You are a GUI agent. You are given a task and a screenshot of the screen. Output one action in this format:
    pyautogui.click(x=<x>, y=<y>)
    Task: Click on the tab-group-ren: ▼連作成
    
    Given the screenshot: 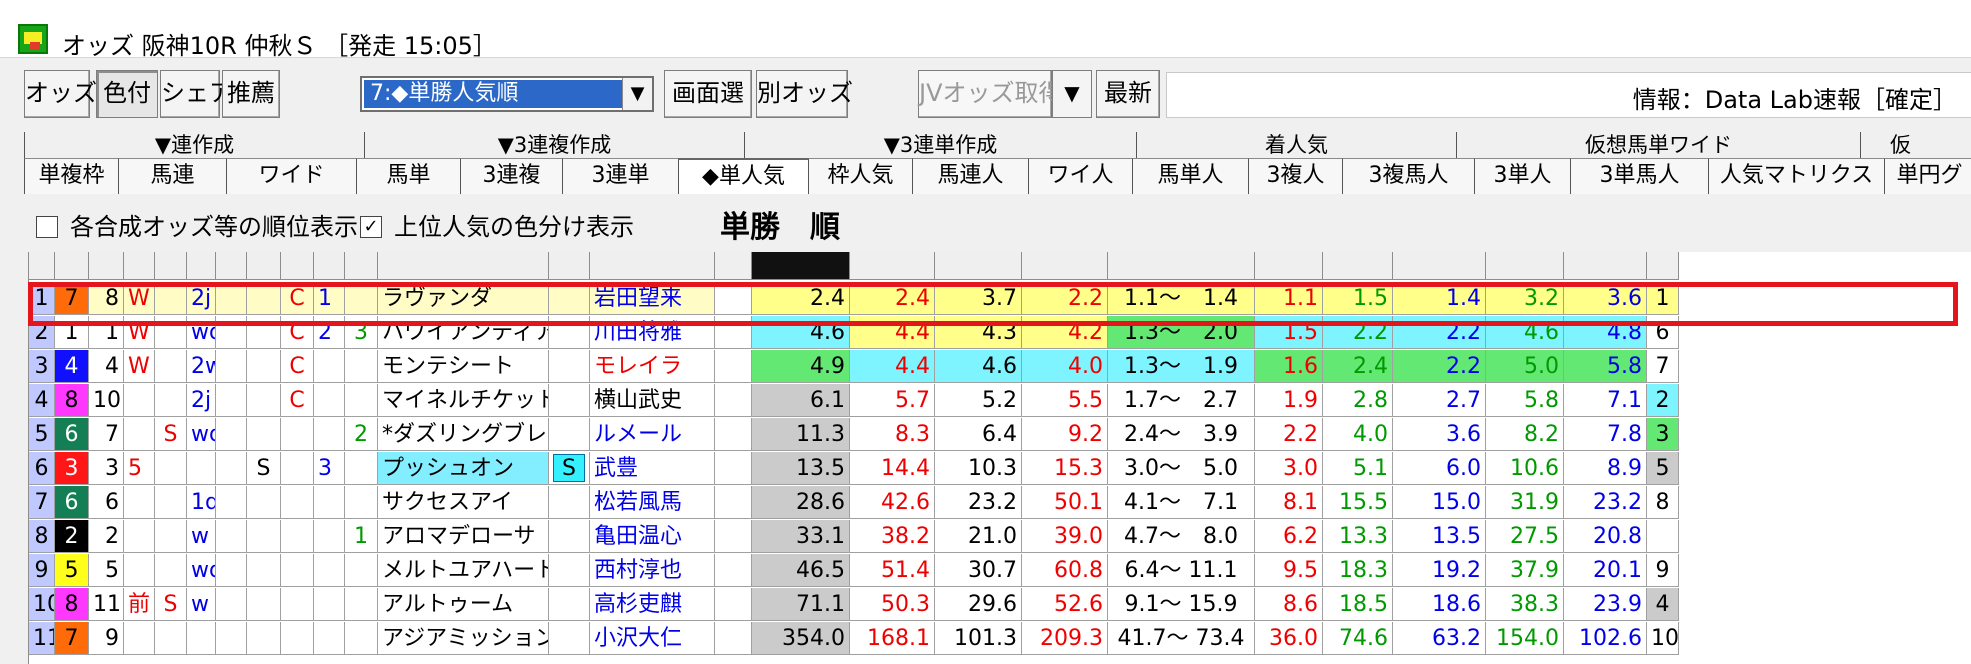 What is the action you would take?
    pyautogui.click(x=194, y=145)
    